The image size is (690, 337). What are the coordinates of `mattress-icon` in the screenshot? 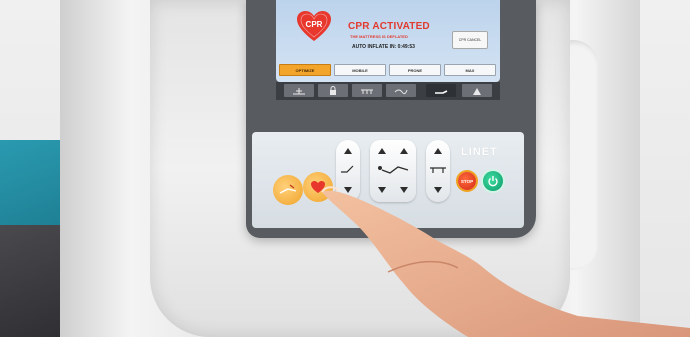 It's located at (367, 91).